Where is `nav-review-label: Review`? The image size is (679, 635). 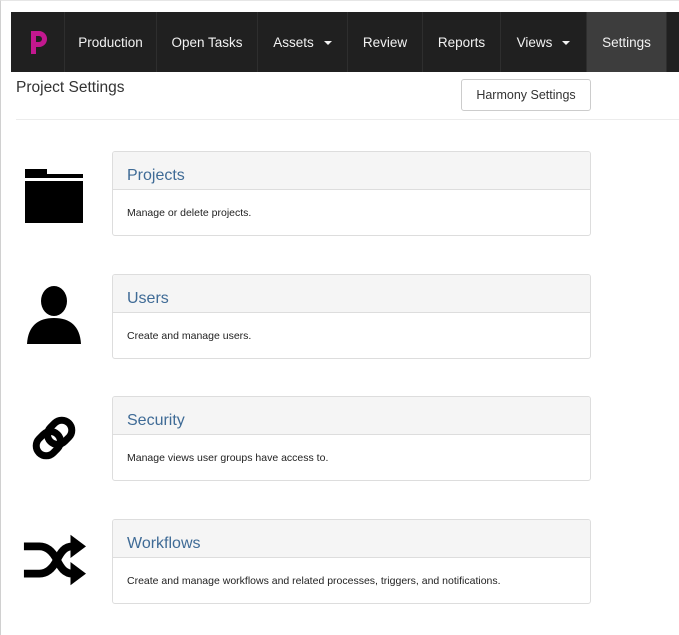 nav-review-label: Review is located at coordinates (385, 42).